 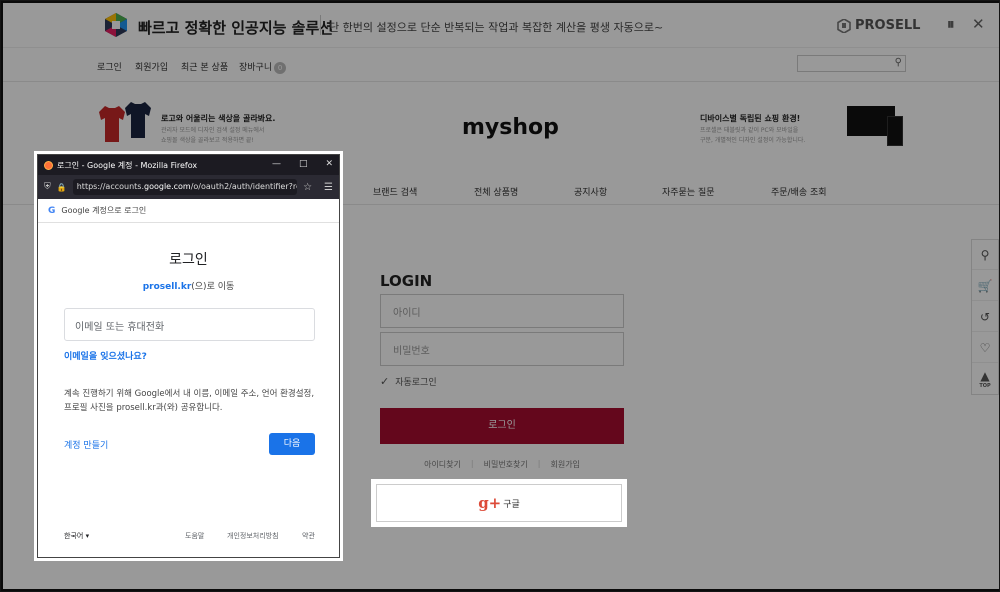 I want to click on google-heading: 로그인, so click(x=188, y=260).